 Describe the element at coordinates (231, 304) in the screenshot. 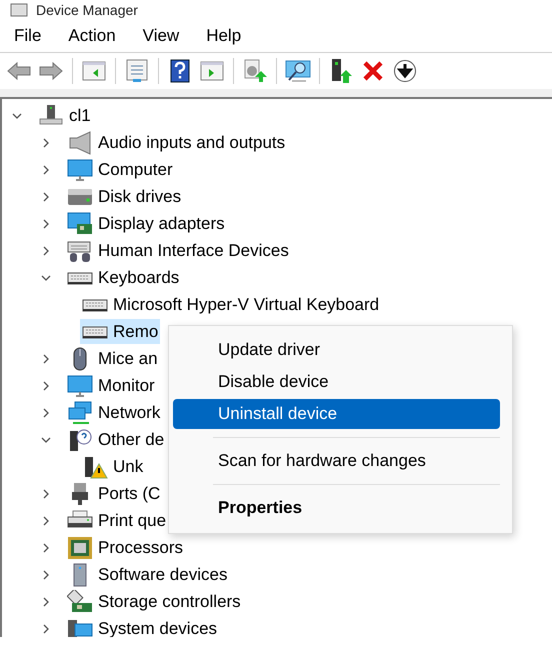

I see `tree-item: Microsoft Hyper-V Virtual Keyboard` at that location.